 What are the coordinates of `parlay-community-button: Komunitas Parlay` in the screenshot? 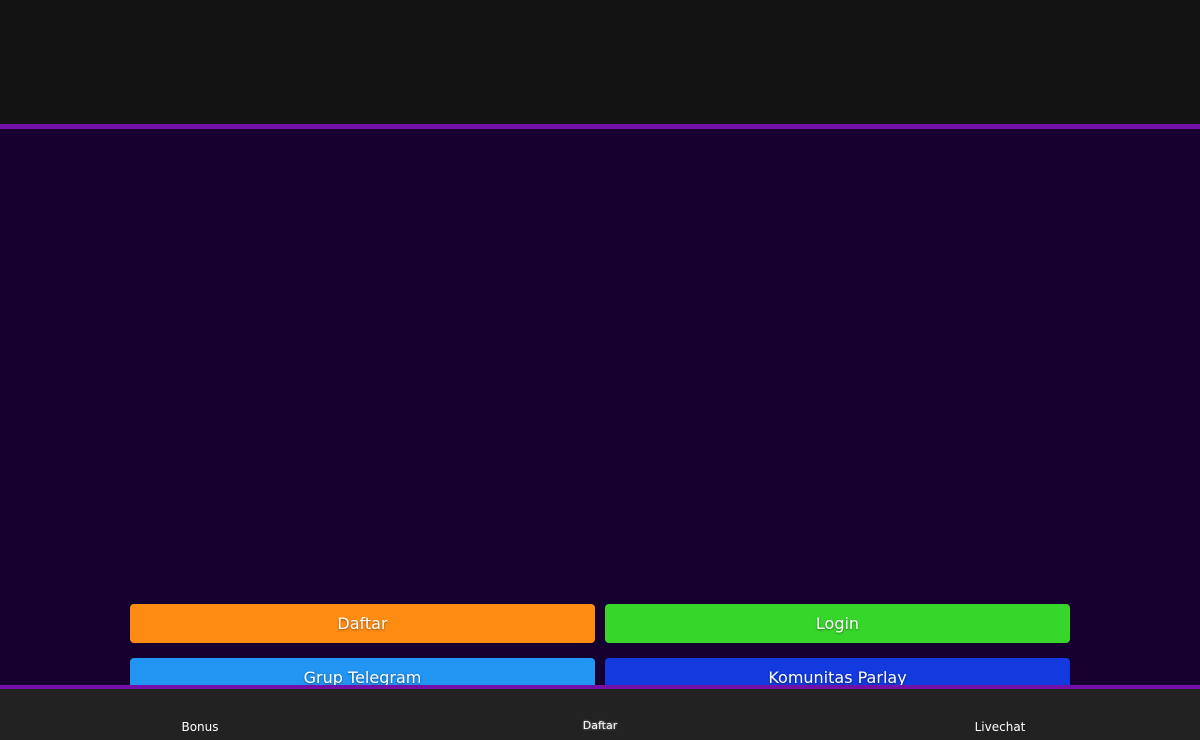 It's located at (837, 671).